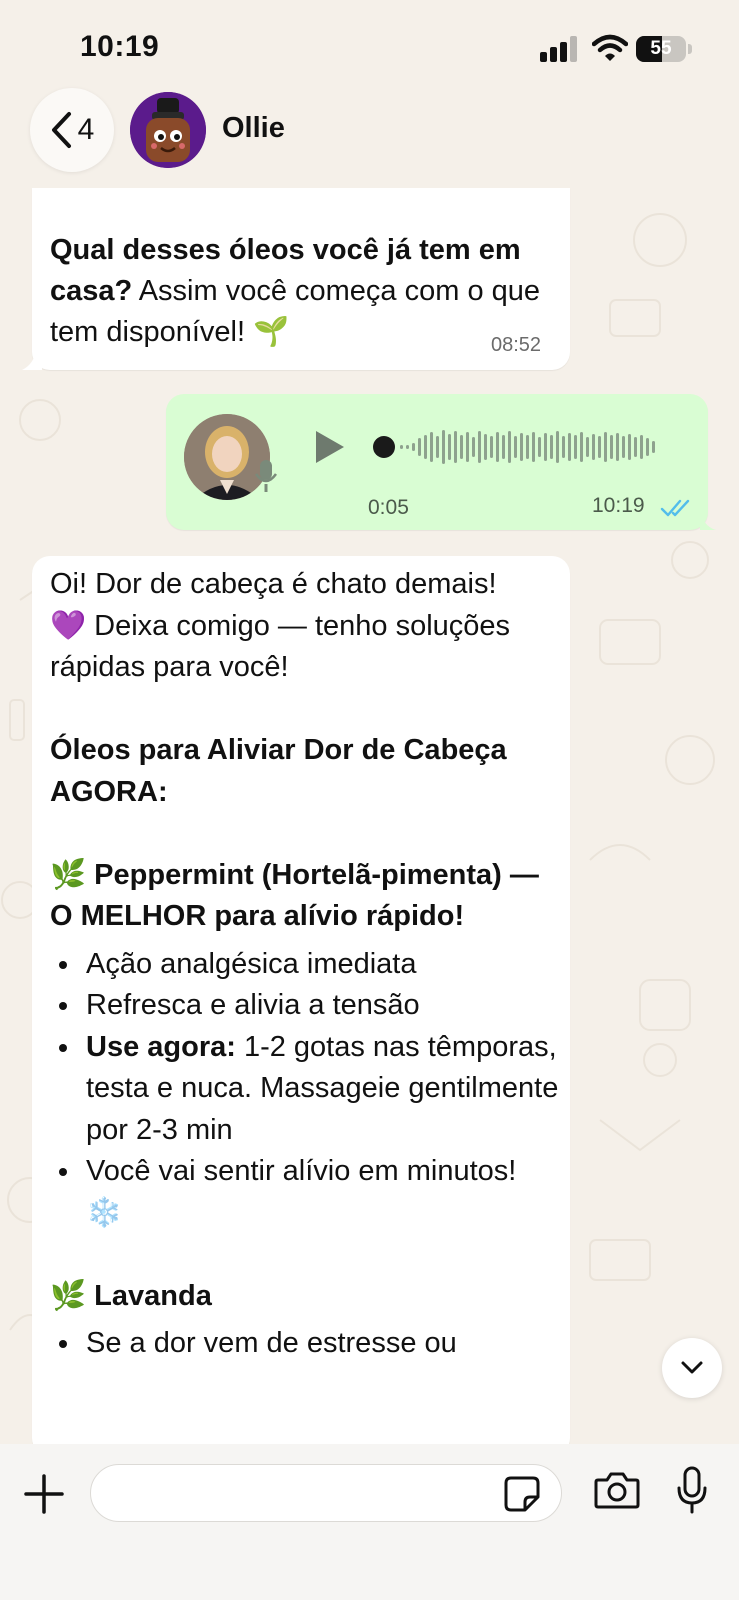 The image size is (739, 1600). I want to click on read-receipt-icon, so click(675, 508).